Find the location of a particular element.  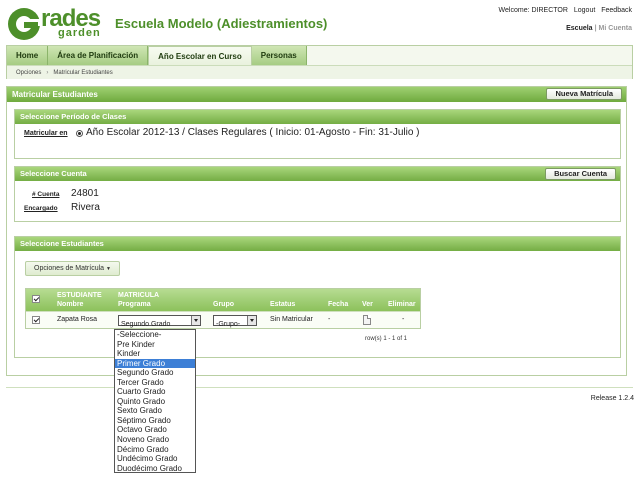

students-section-title: Seleccione Estudiantes is located at coordinates (317, 244).